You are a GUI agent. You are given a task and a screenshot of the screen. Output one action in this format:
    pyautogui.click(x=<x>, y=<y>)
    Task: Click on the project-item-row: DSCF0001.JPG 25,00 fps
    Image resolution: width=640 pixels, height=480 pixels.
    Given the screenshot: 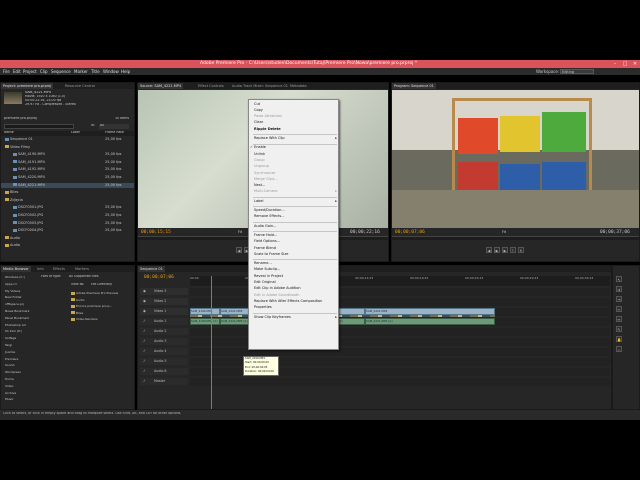 What is the action you would take?
    pyautogui.click(x=67, y=207)
    